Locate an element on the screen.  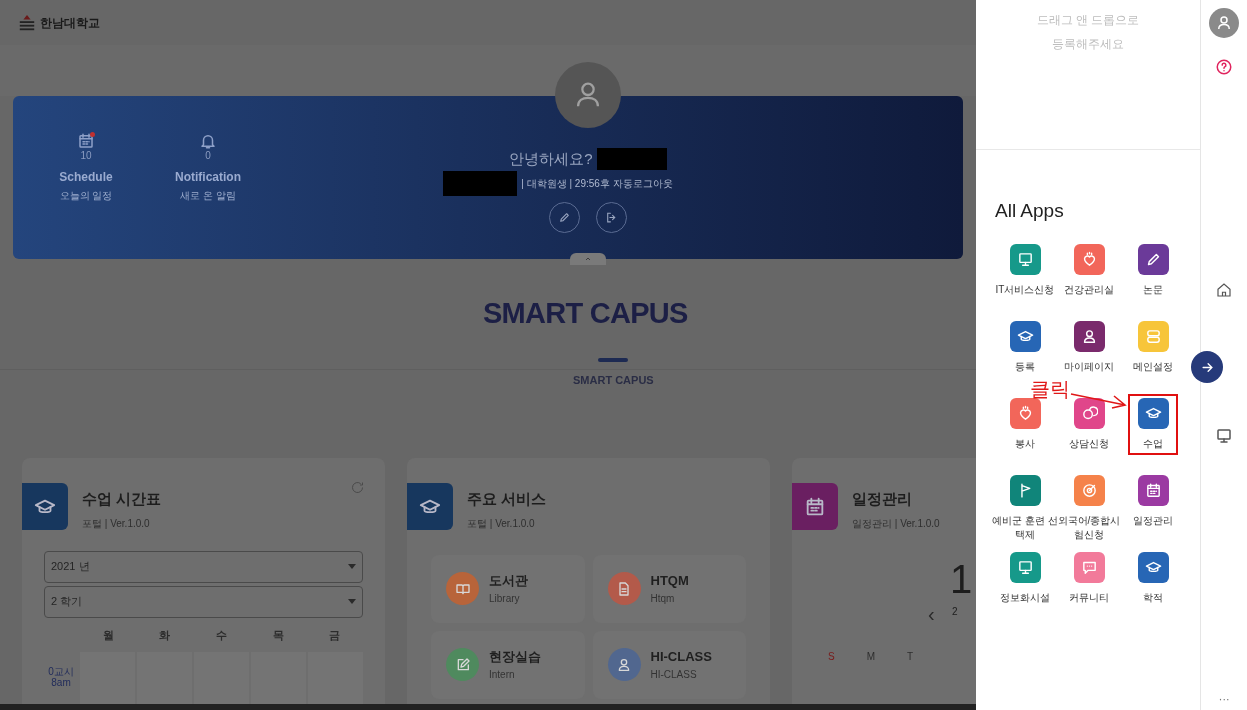
caret-icon is located at coordinates (588, 259).